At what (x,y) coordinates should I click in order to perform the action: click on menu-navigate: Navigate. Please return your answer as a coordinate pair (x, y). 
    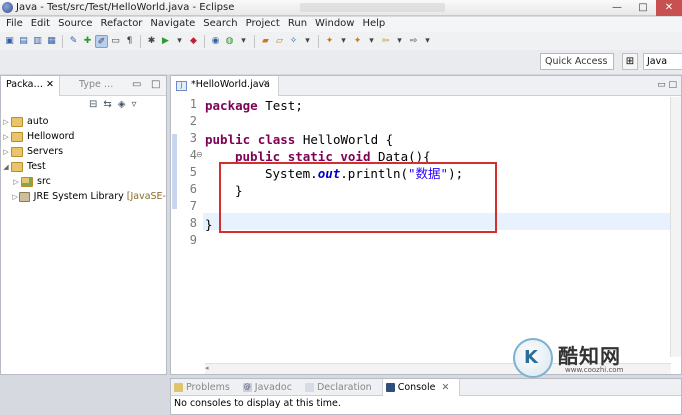
    Looking at the image, I should click on (172, 24).